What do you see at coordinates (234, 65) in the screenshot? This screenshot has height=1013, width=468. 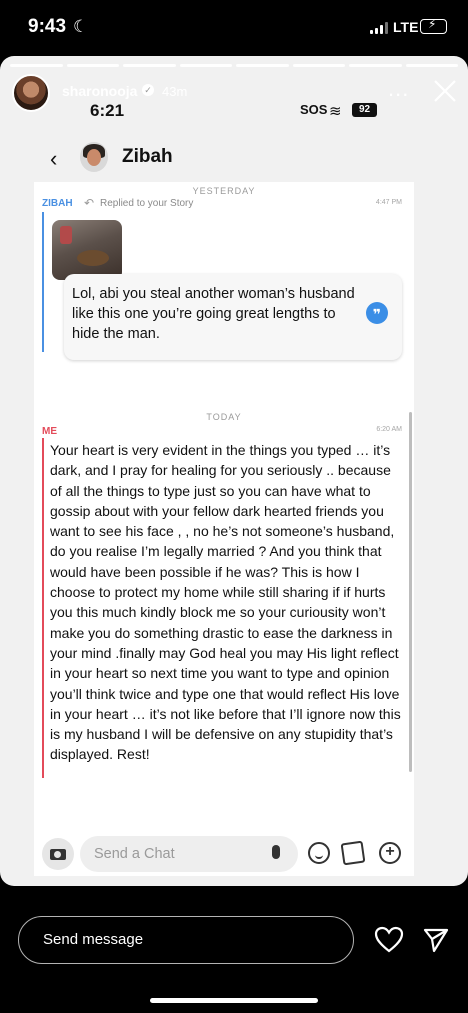 I see `story-progress` at bounding box center [234, 65].